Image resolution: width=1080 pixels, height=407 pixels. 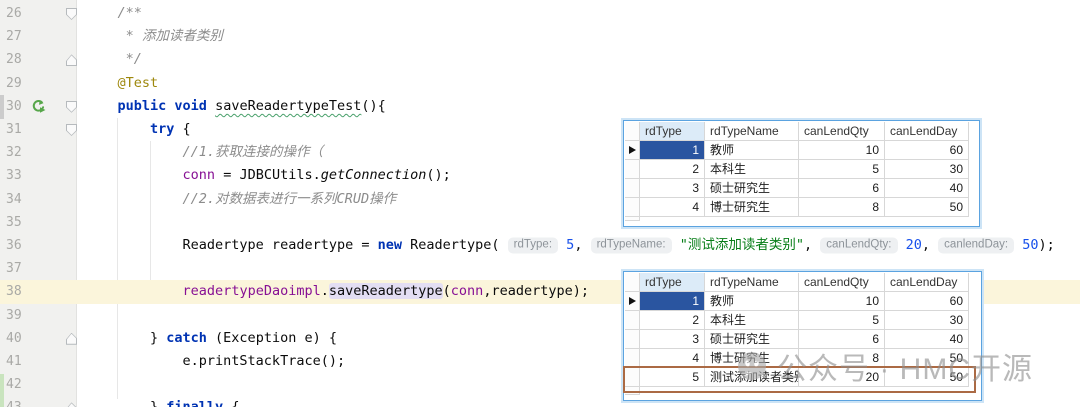 I want to click on code-token: * 添加读者类别, so click(x=154, y=36).